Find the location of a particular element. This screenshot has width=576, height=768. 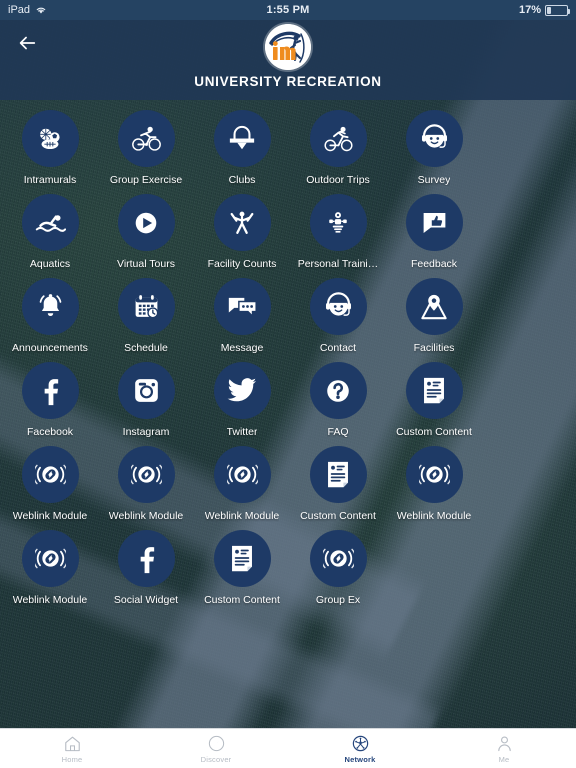

personal-trainer-icon is located at coordinates (338, 222).